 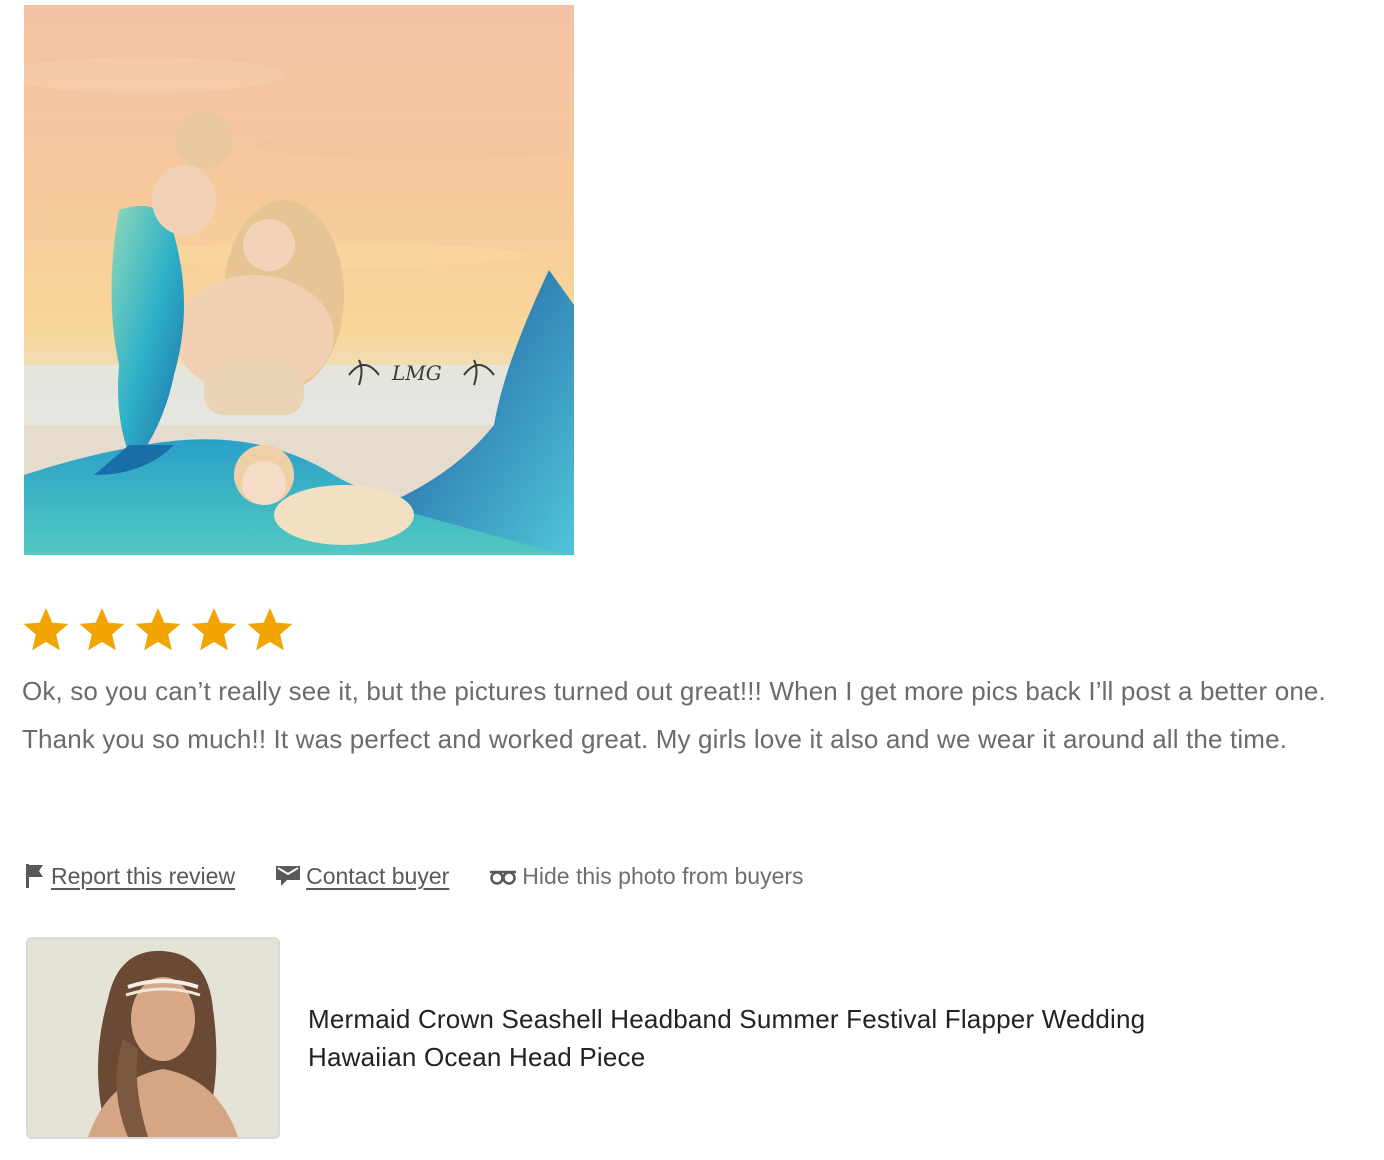 What do you see at coordinates (416, 373) in the screenshot?
I see `svg-text: LMG` at bounding box center [416, 373].